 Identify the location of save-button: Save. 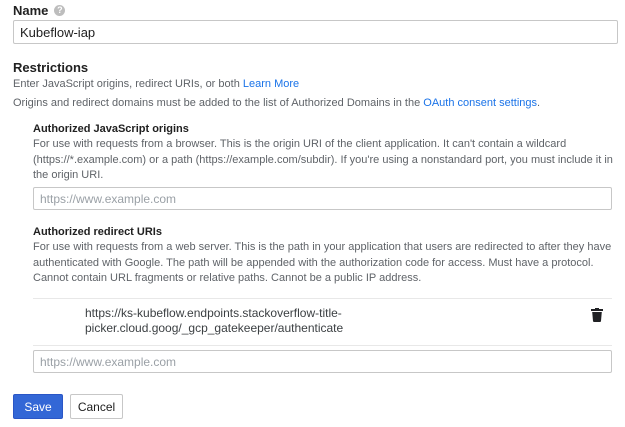
(38, 406).